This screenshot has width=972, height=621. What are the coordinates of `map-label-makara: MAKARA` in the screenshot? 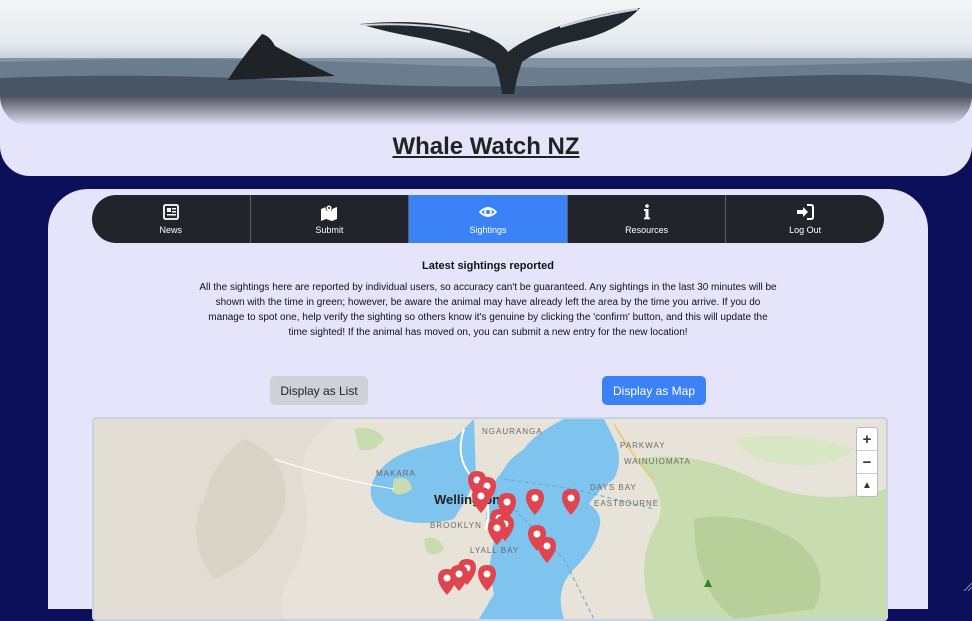 It's located at (396, 473).